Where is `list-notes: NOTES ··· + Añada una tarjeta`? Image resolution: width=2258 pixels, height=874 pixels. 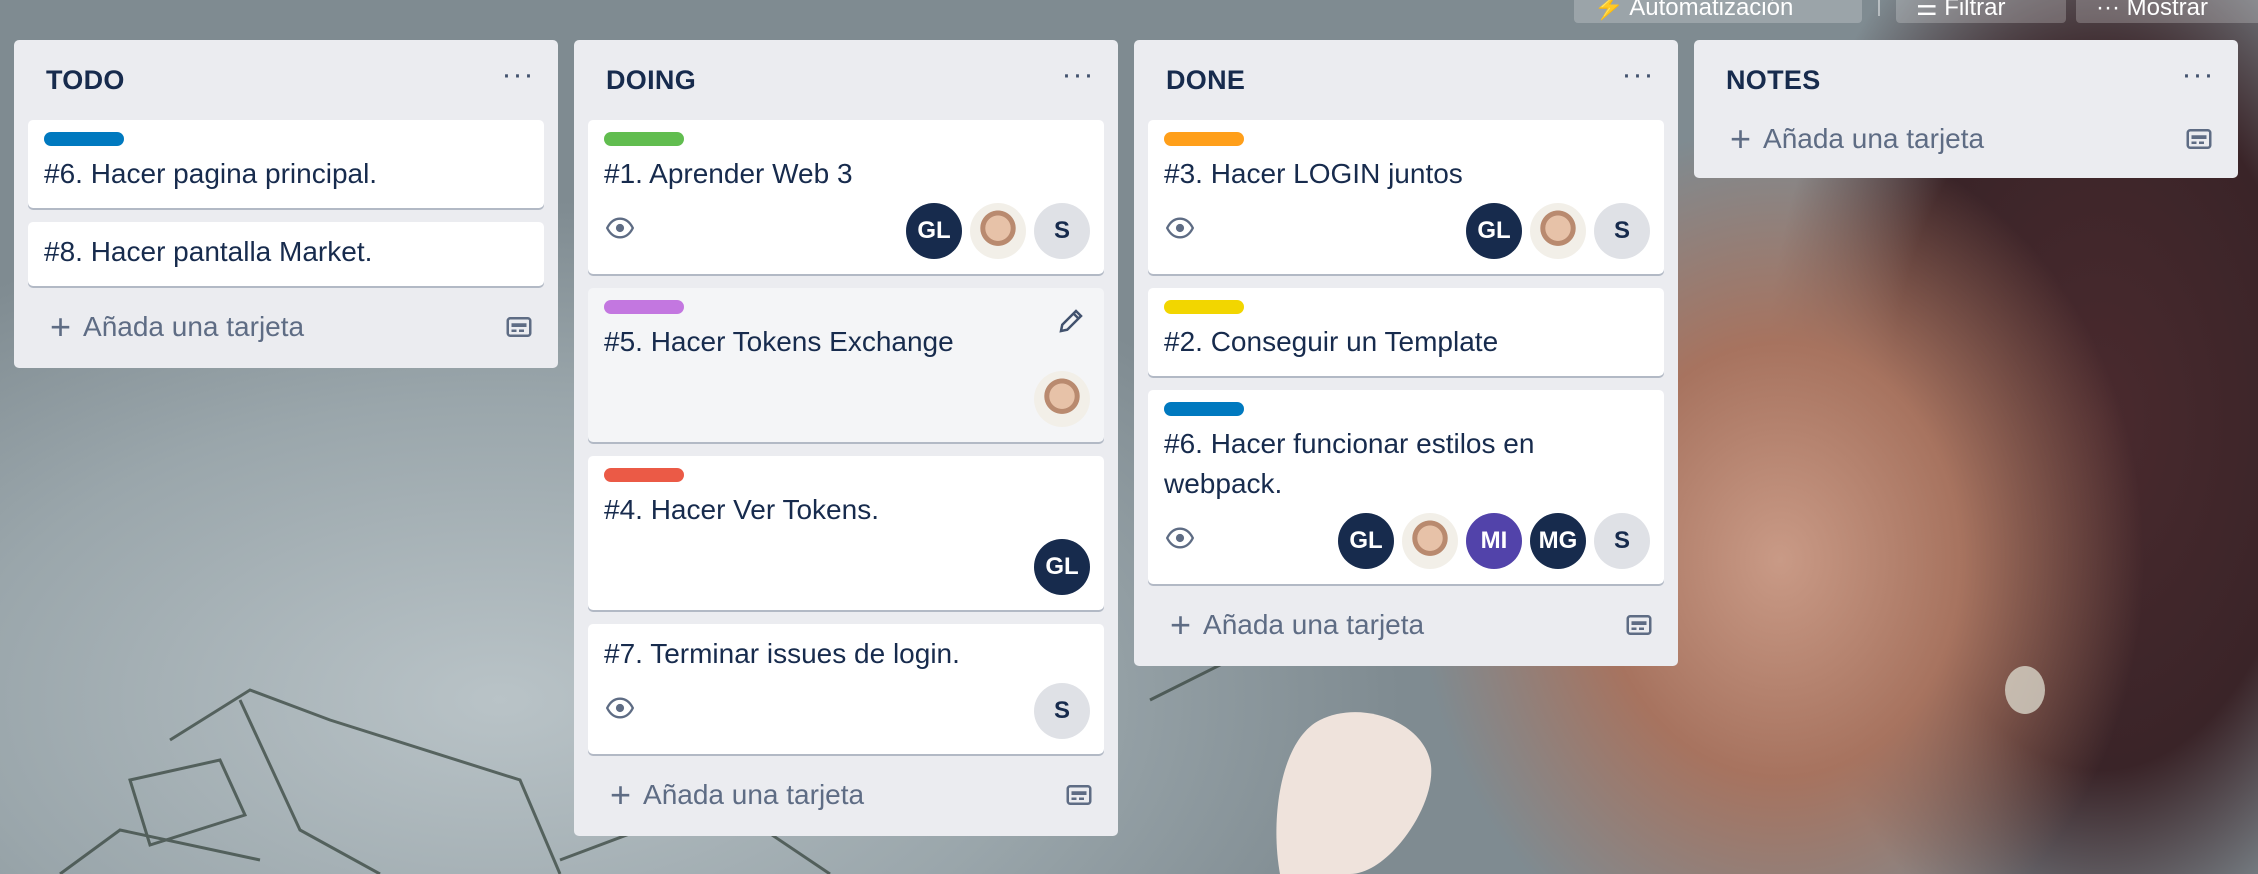 list-notes: NOTES ··· + Añada una tarjeta is located at coordinates (1966, 109).